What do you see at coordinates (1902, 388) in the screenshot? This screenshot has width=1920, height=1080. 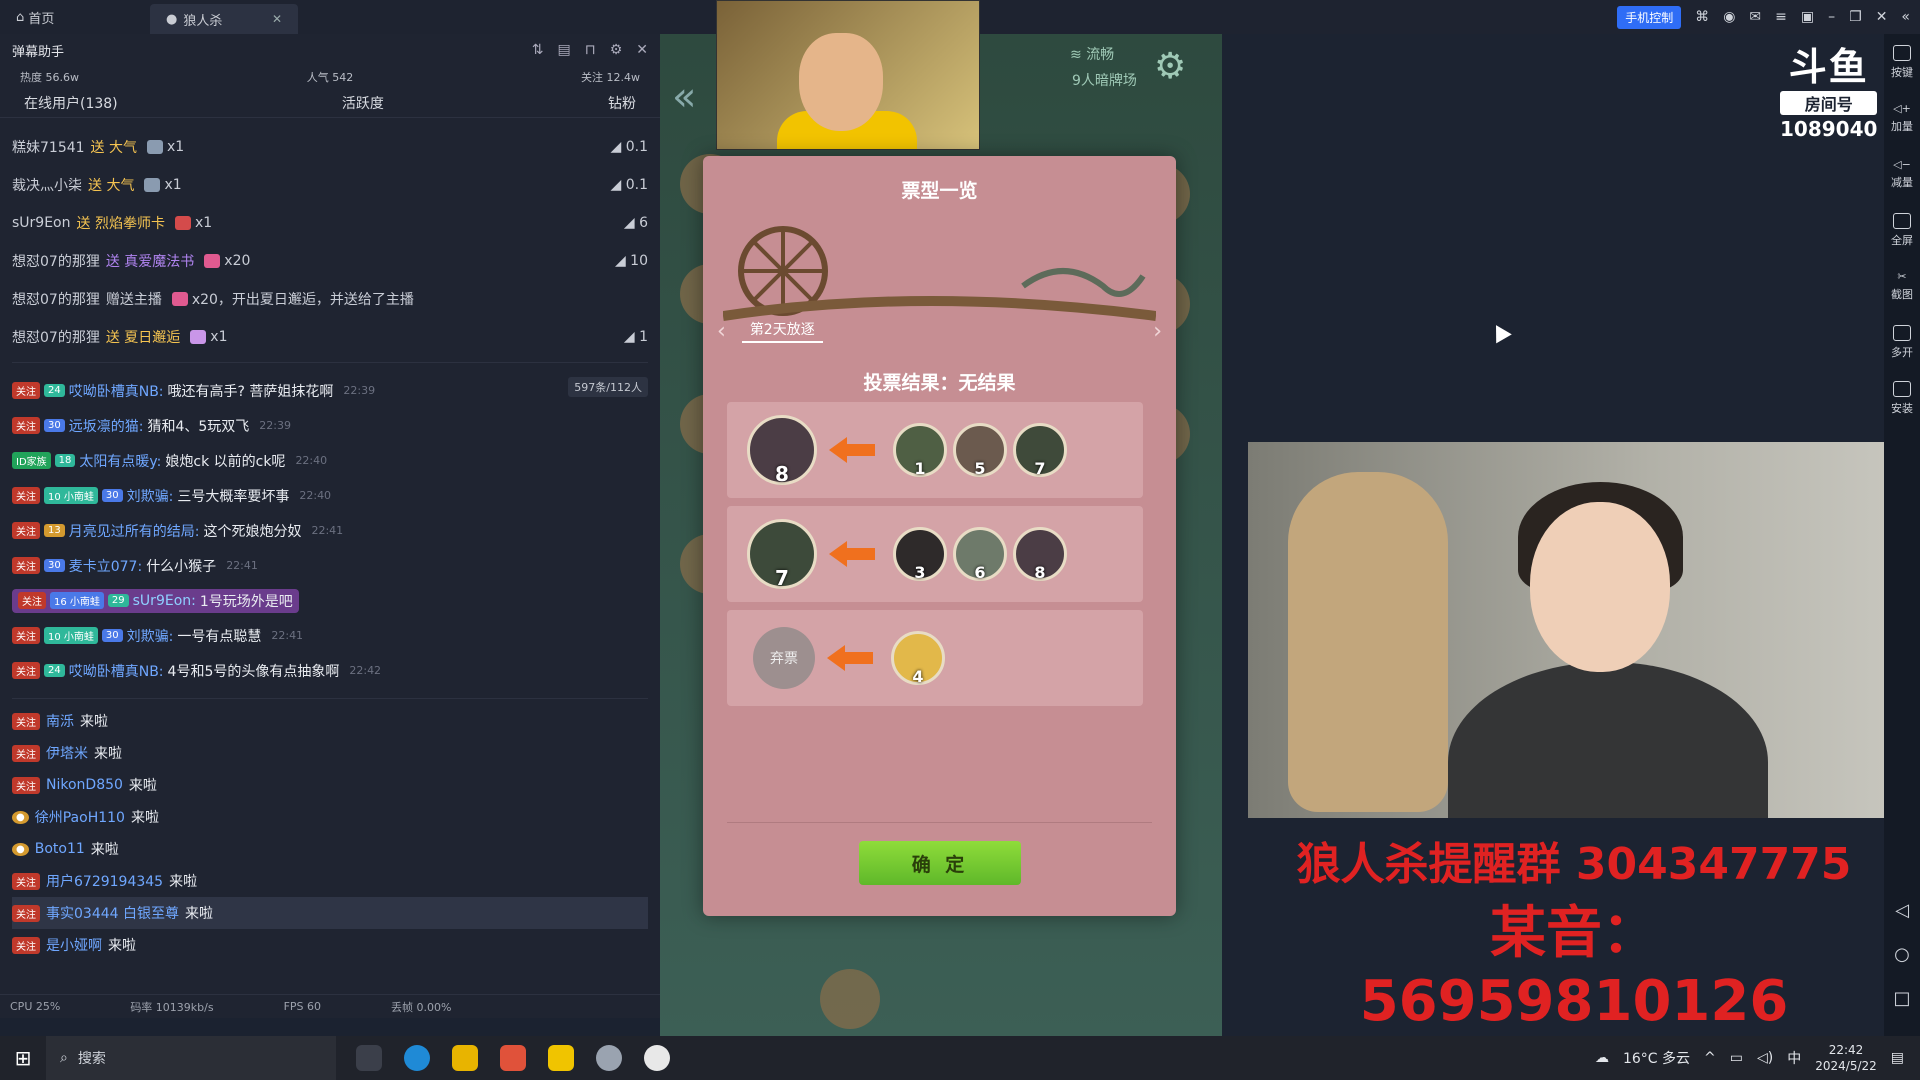 I see `apk-icon` at bounding box center [1902, 388].